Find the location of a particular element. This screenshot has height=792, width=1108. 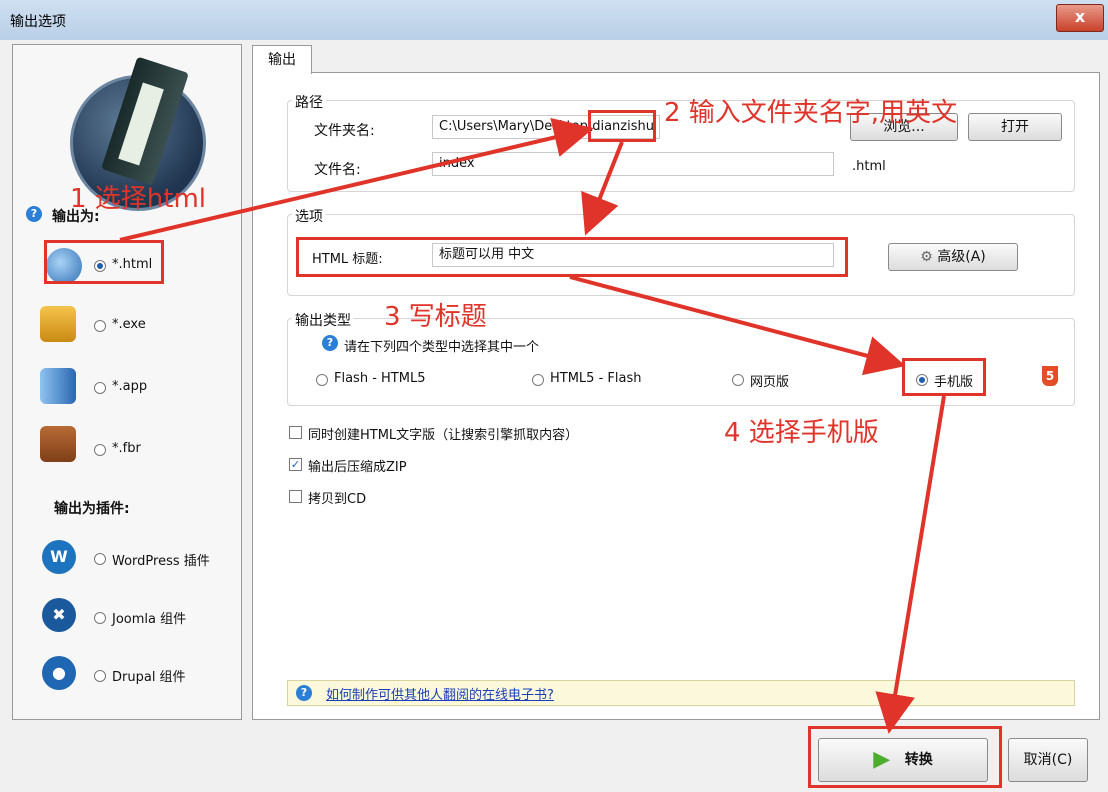

advanced-button: ⚙ 高级(A) is located at coordinates (953, 257).